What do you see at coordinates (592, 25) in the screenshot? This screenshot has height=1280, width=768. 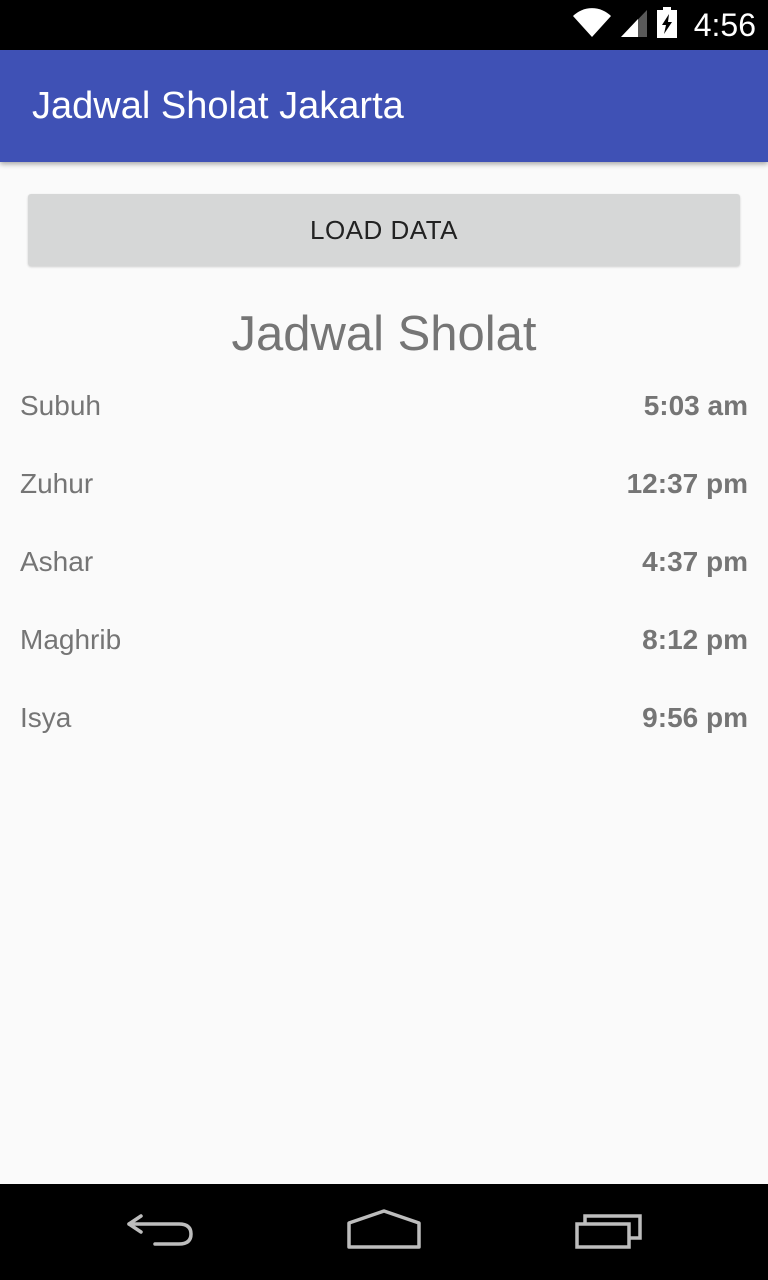 I see `wifi-icon` at bounding box center [592, 25].